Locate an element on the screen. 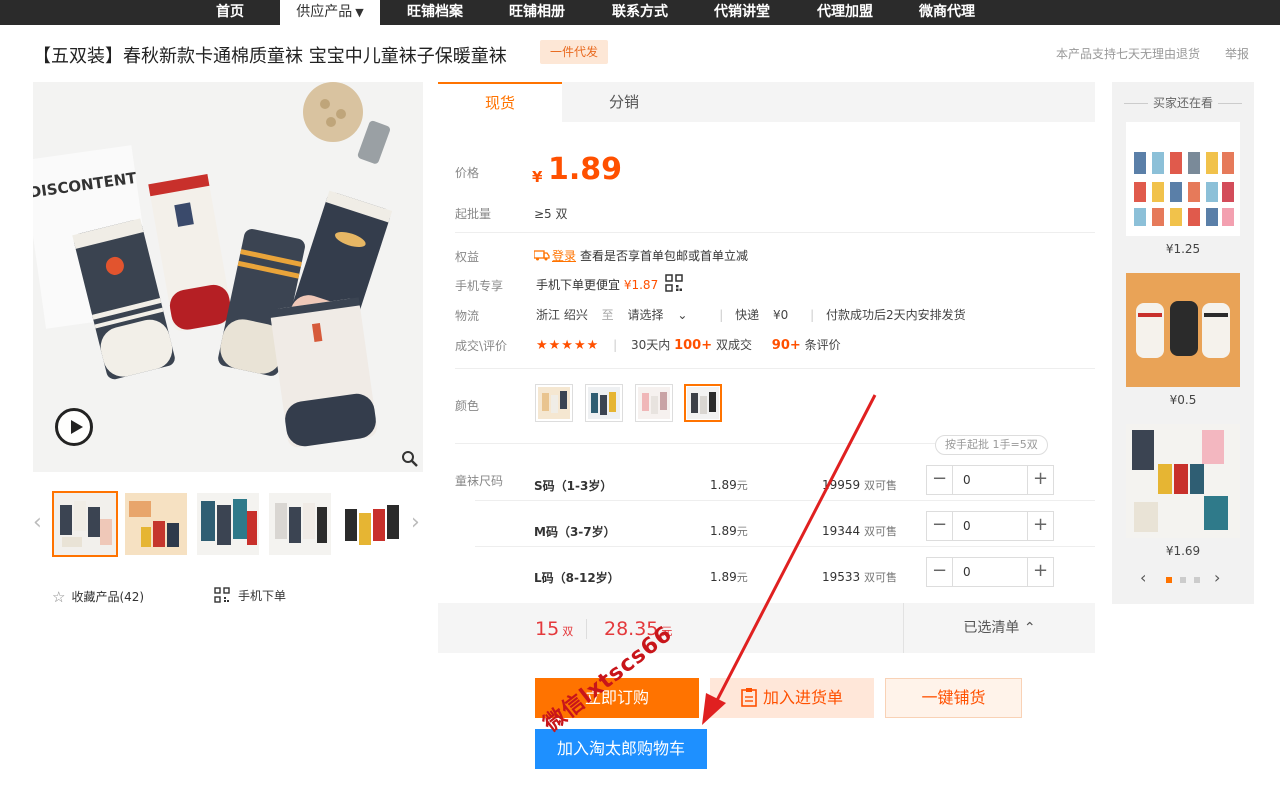 This screenshot has height=800, width=1280. picked-list-toggle: 已选清单 ⌃ is located at coordinates (999, 628).